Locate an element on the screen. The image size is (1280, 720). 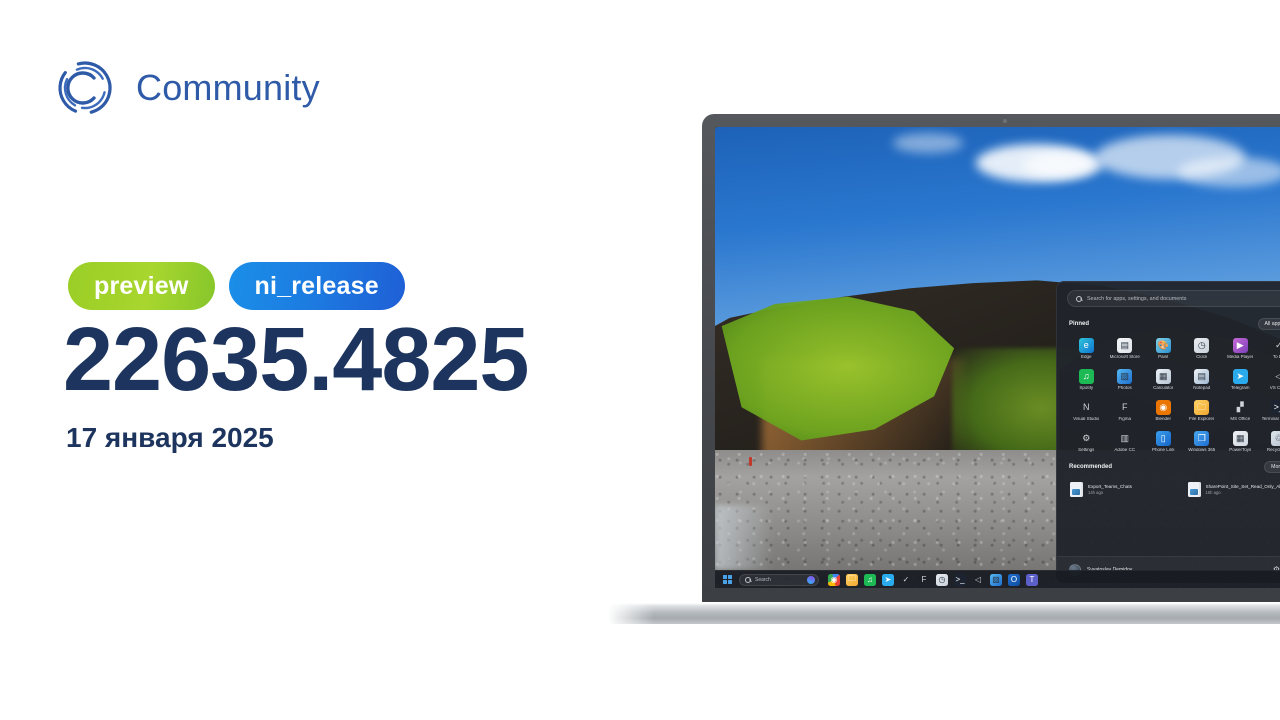
pinned-app-tile: ▥ Adobe CC is located at coordinates (1125, 442).